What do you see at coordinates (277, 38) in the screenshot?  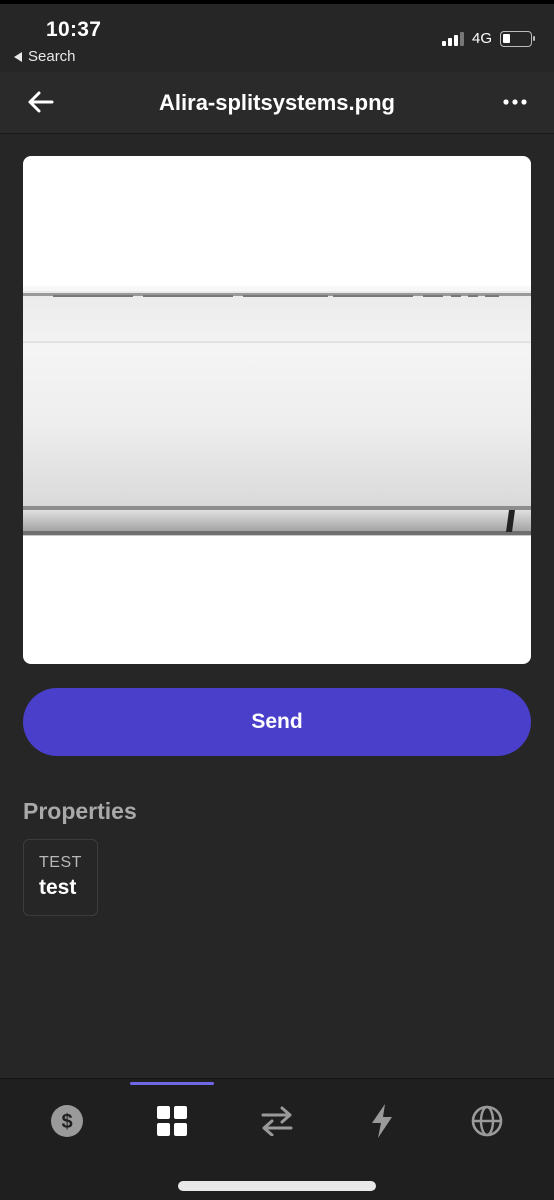 I see `status-bar: 10:37 Search 4G` at bounding box center [277, 38].